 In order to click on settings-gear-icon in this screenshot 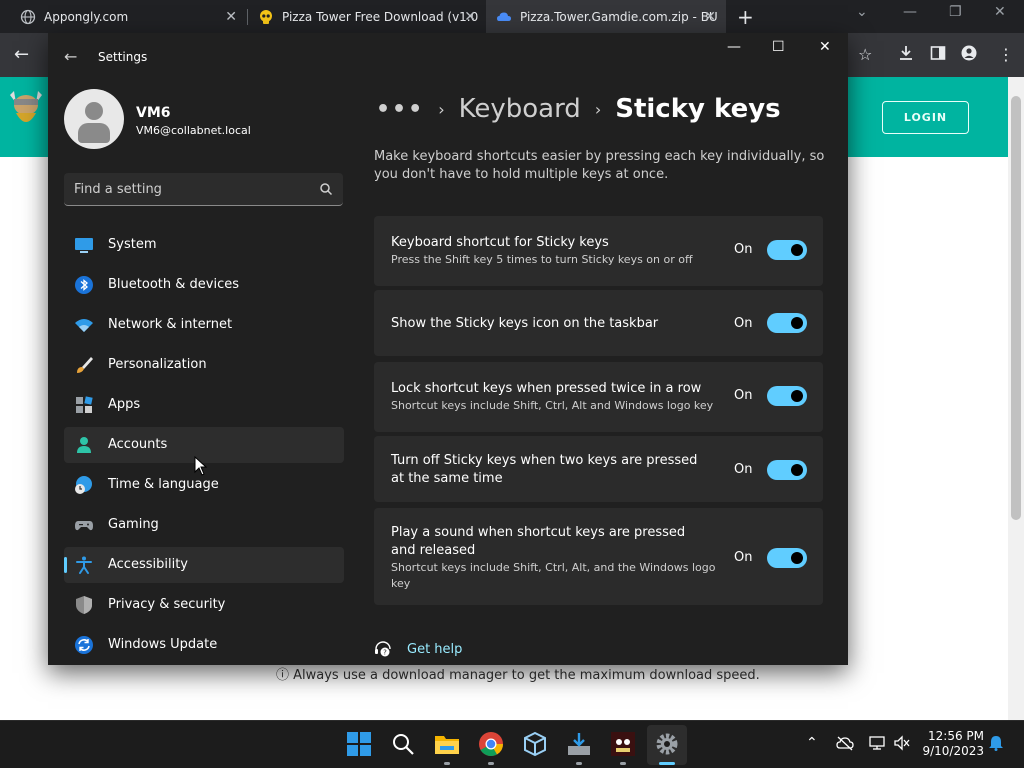, I will do `click(667, 744)`.